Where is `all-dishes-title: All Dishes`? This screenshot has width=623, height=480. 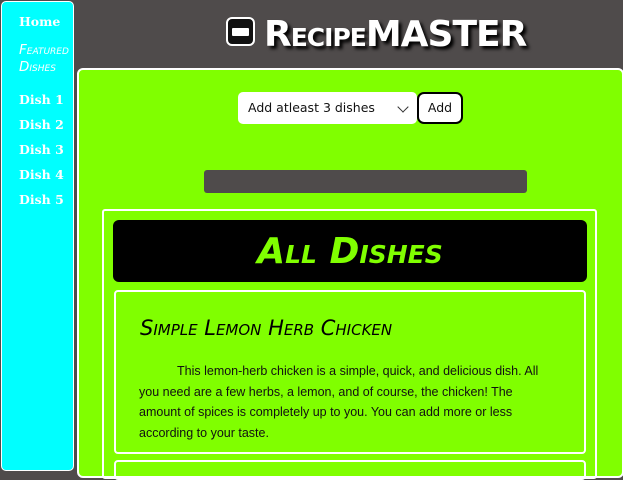
all-dishes-title: All Dishes is located at coordinates (350, 251).